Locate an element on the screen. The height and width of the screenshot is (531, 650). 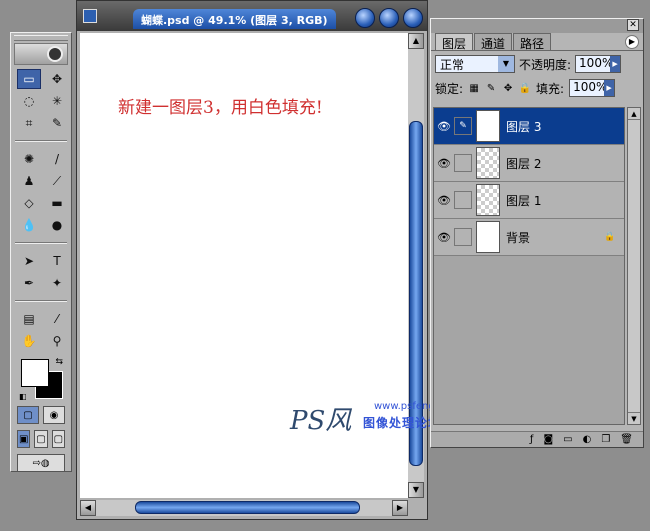
brush-tool-icon: / is located at coordinates (57, 159).